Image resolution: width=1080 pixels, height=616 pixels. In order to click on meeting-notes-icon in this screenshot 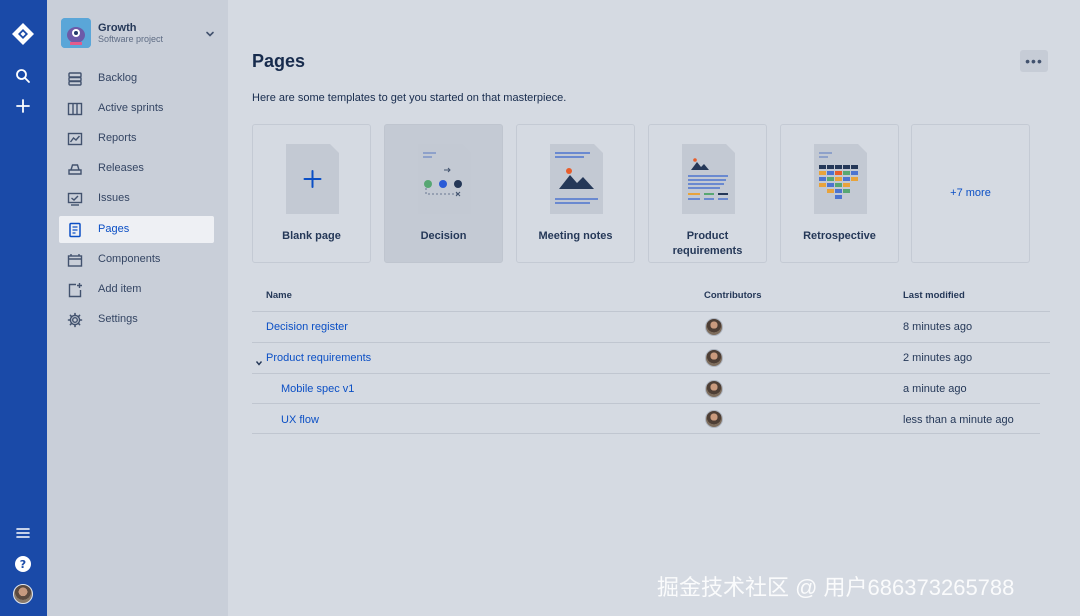, I will do `click(576, 179)`.